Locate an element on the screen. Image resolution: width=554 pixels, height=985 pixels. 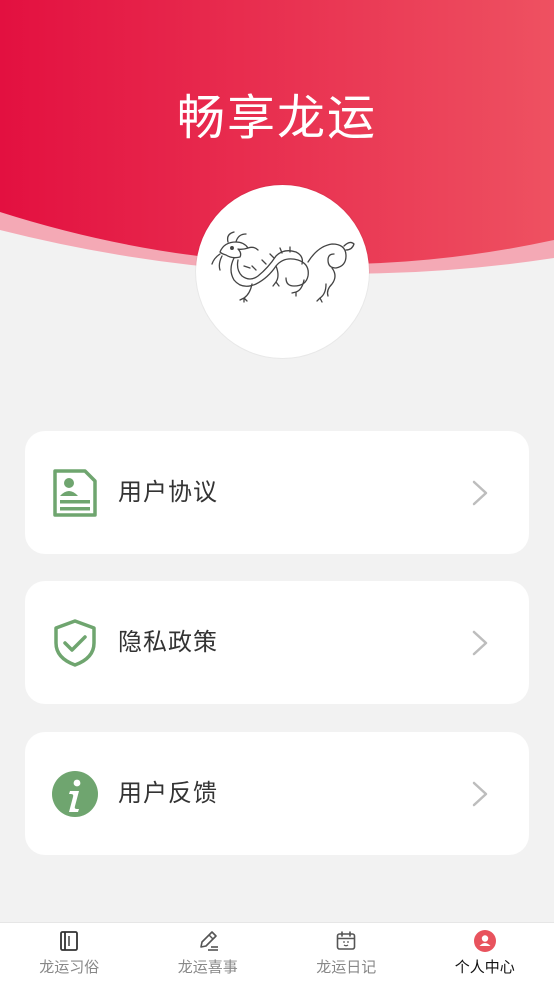
menu-item-user-agreement: 用户协议 is located at coordinates (277, 492).